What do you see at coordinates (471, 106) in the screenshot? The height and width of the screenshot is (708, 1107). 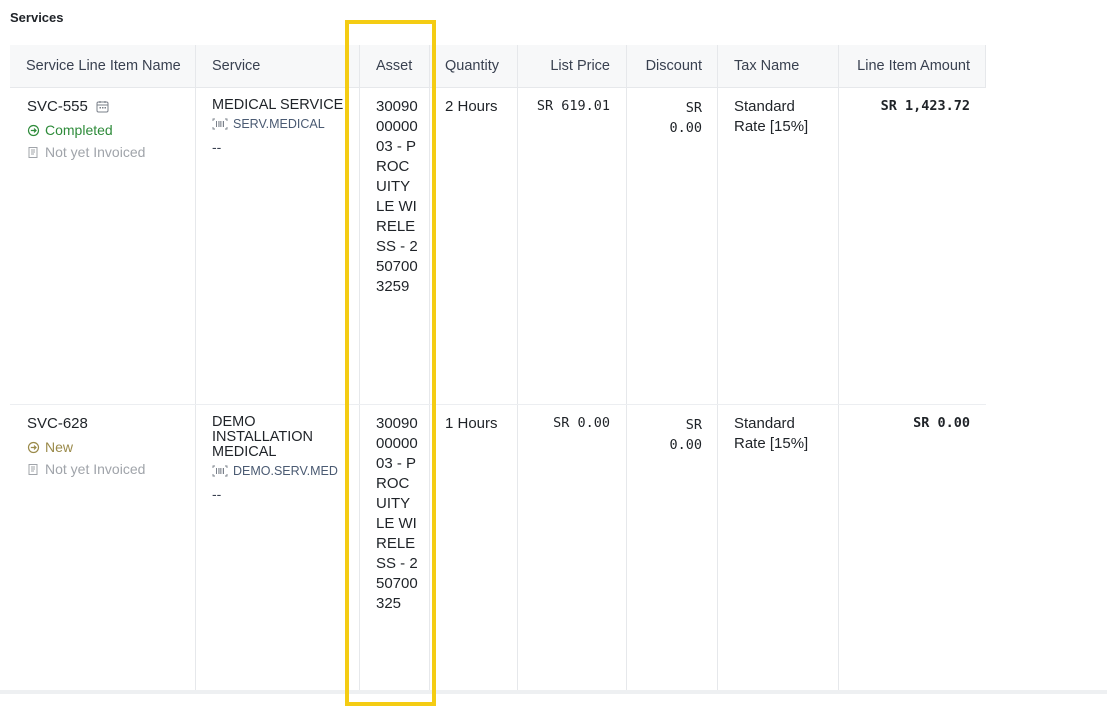 I see `quantity-value: 2 Hours` at bounding box center [471, 106].